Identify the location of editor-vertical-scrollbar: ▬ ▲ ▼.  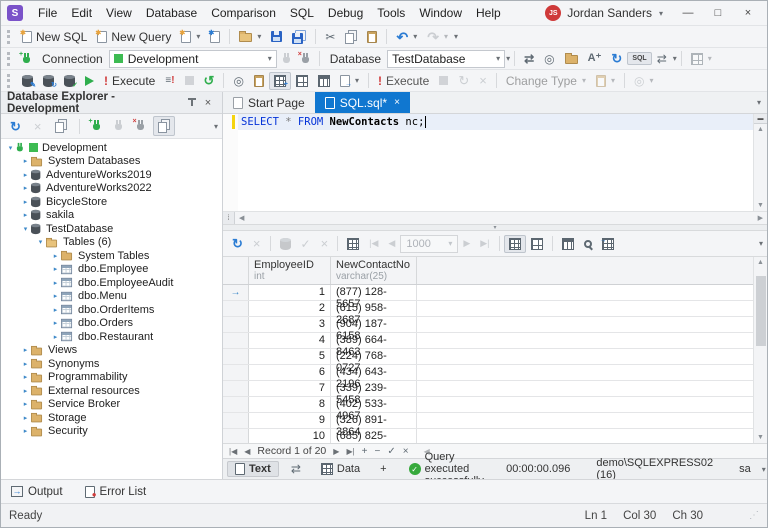
(760, 162).